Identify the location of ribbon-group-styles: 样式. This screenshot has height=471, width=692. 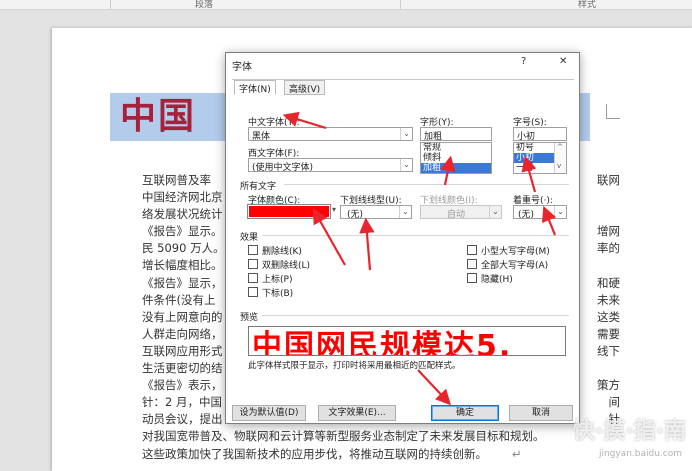
(587, 5).